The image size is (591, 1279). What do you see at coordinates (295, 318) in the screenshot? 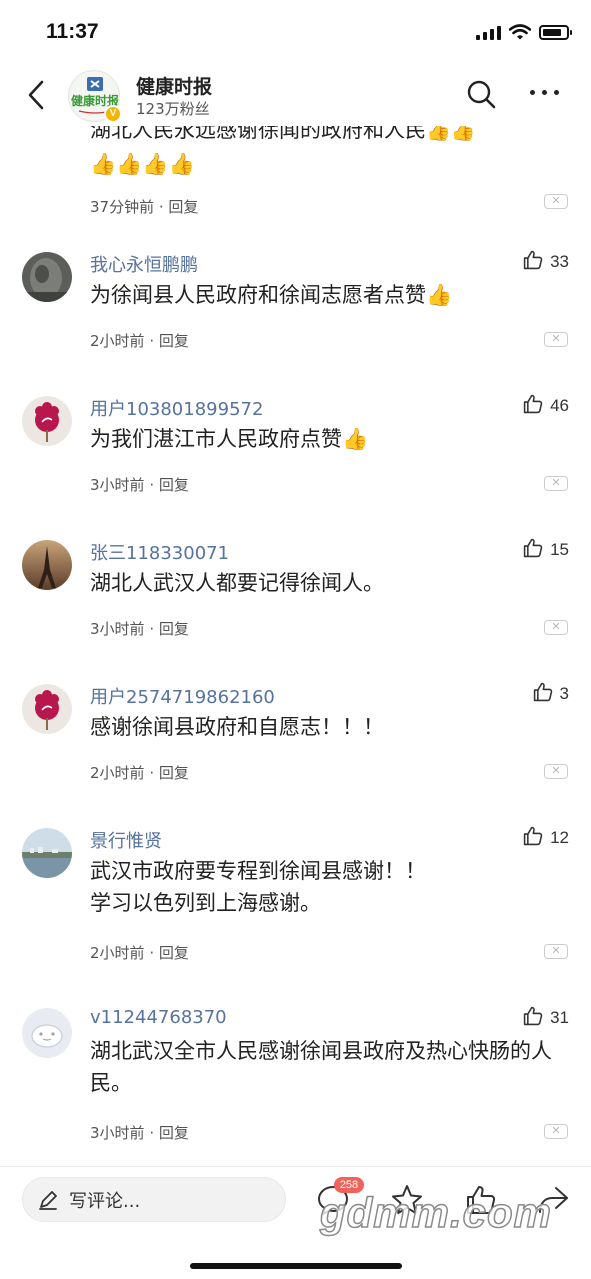
I see `comment-item: 我心永恒鹏鹏 33 为徐闻县人民政府和徐闻志愿者点赞👍 2小时前 · 回复 ✕` at bounding box center [295, 318].